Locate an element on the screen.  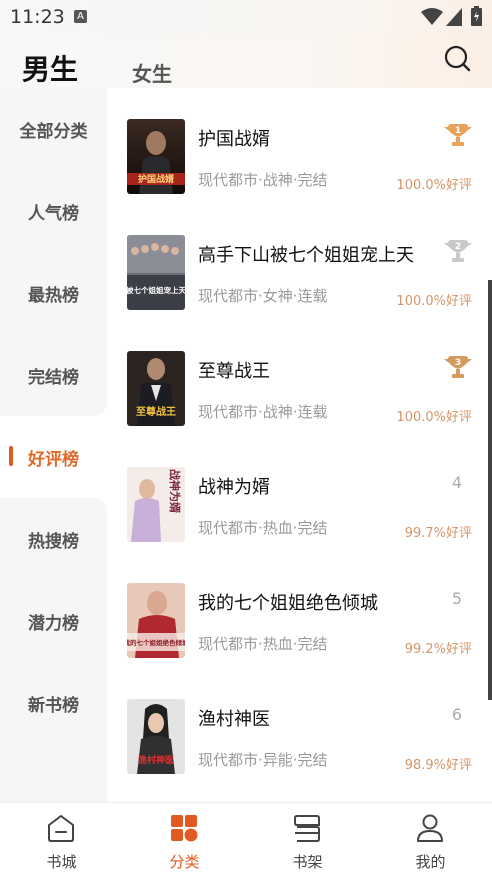
list-item: 渔村神医 渔村神医 现代都市·异能·完结 98.9%好评 6 is located at coordinates (299, 726).